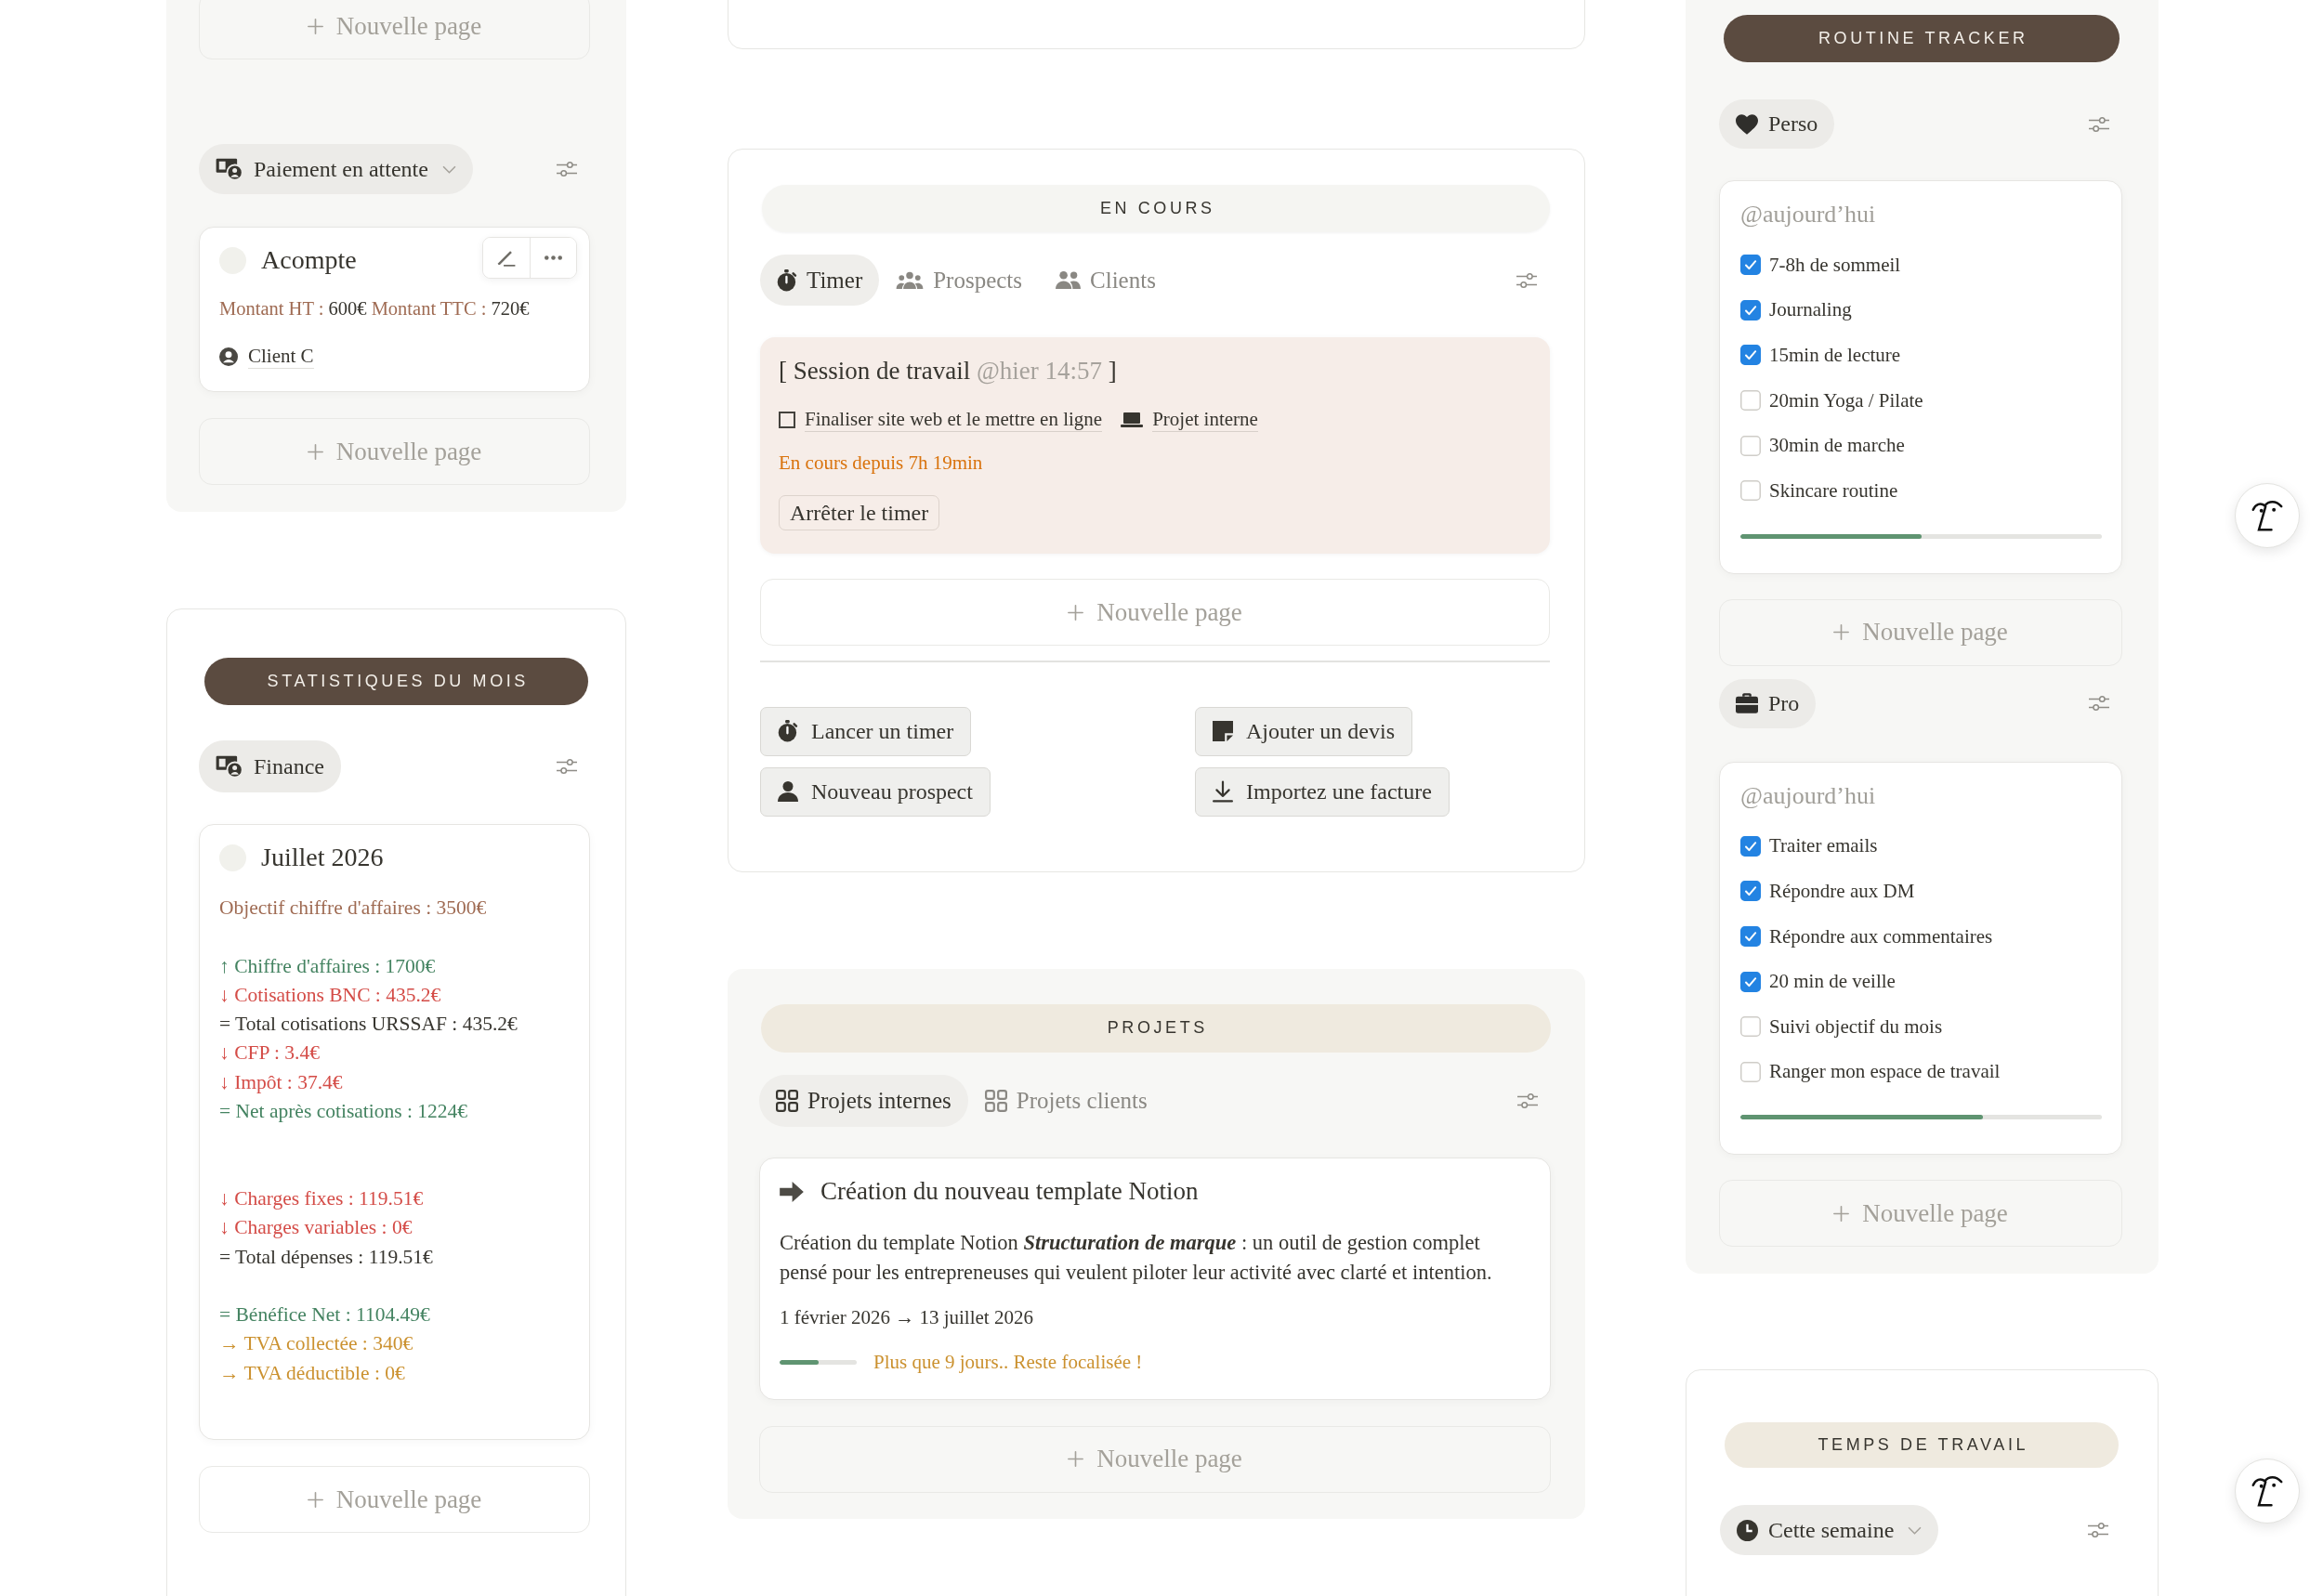 This screenshot has height=1596, width=2323. What do you see at coordinates (1835, 355) in the screenshot?
I see `checkbox-label: 15min de lecture` at bounding box center [1835, 355].